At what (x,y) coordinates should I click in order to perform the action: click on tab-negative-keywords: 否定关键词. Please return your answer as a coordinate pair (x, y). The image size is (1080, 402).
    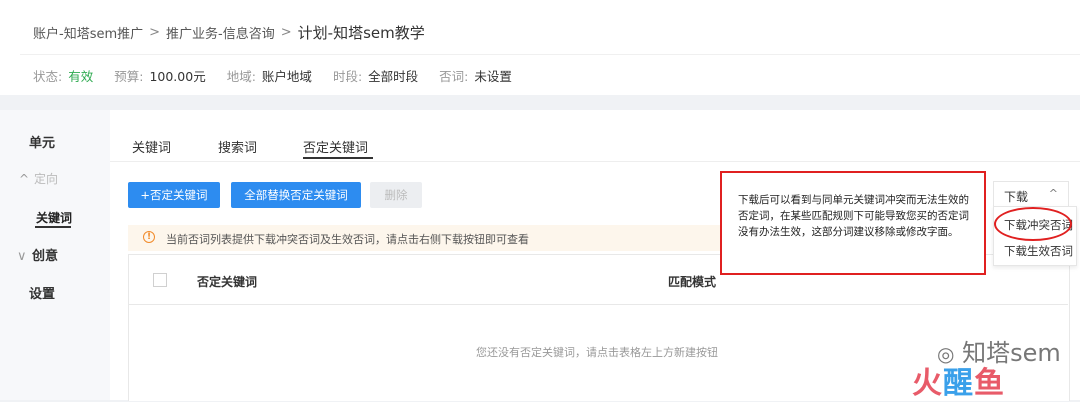
    Looking at the image, I should click on (335, 146).